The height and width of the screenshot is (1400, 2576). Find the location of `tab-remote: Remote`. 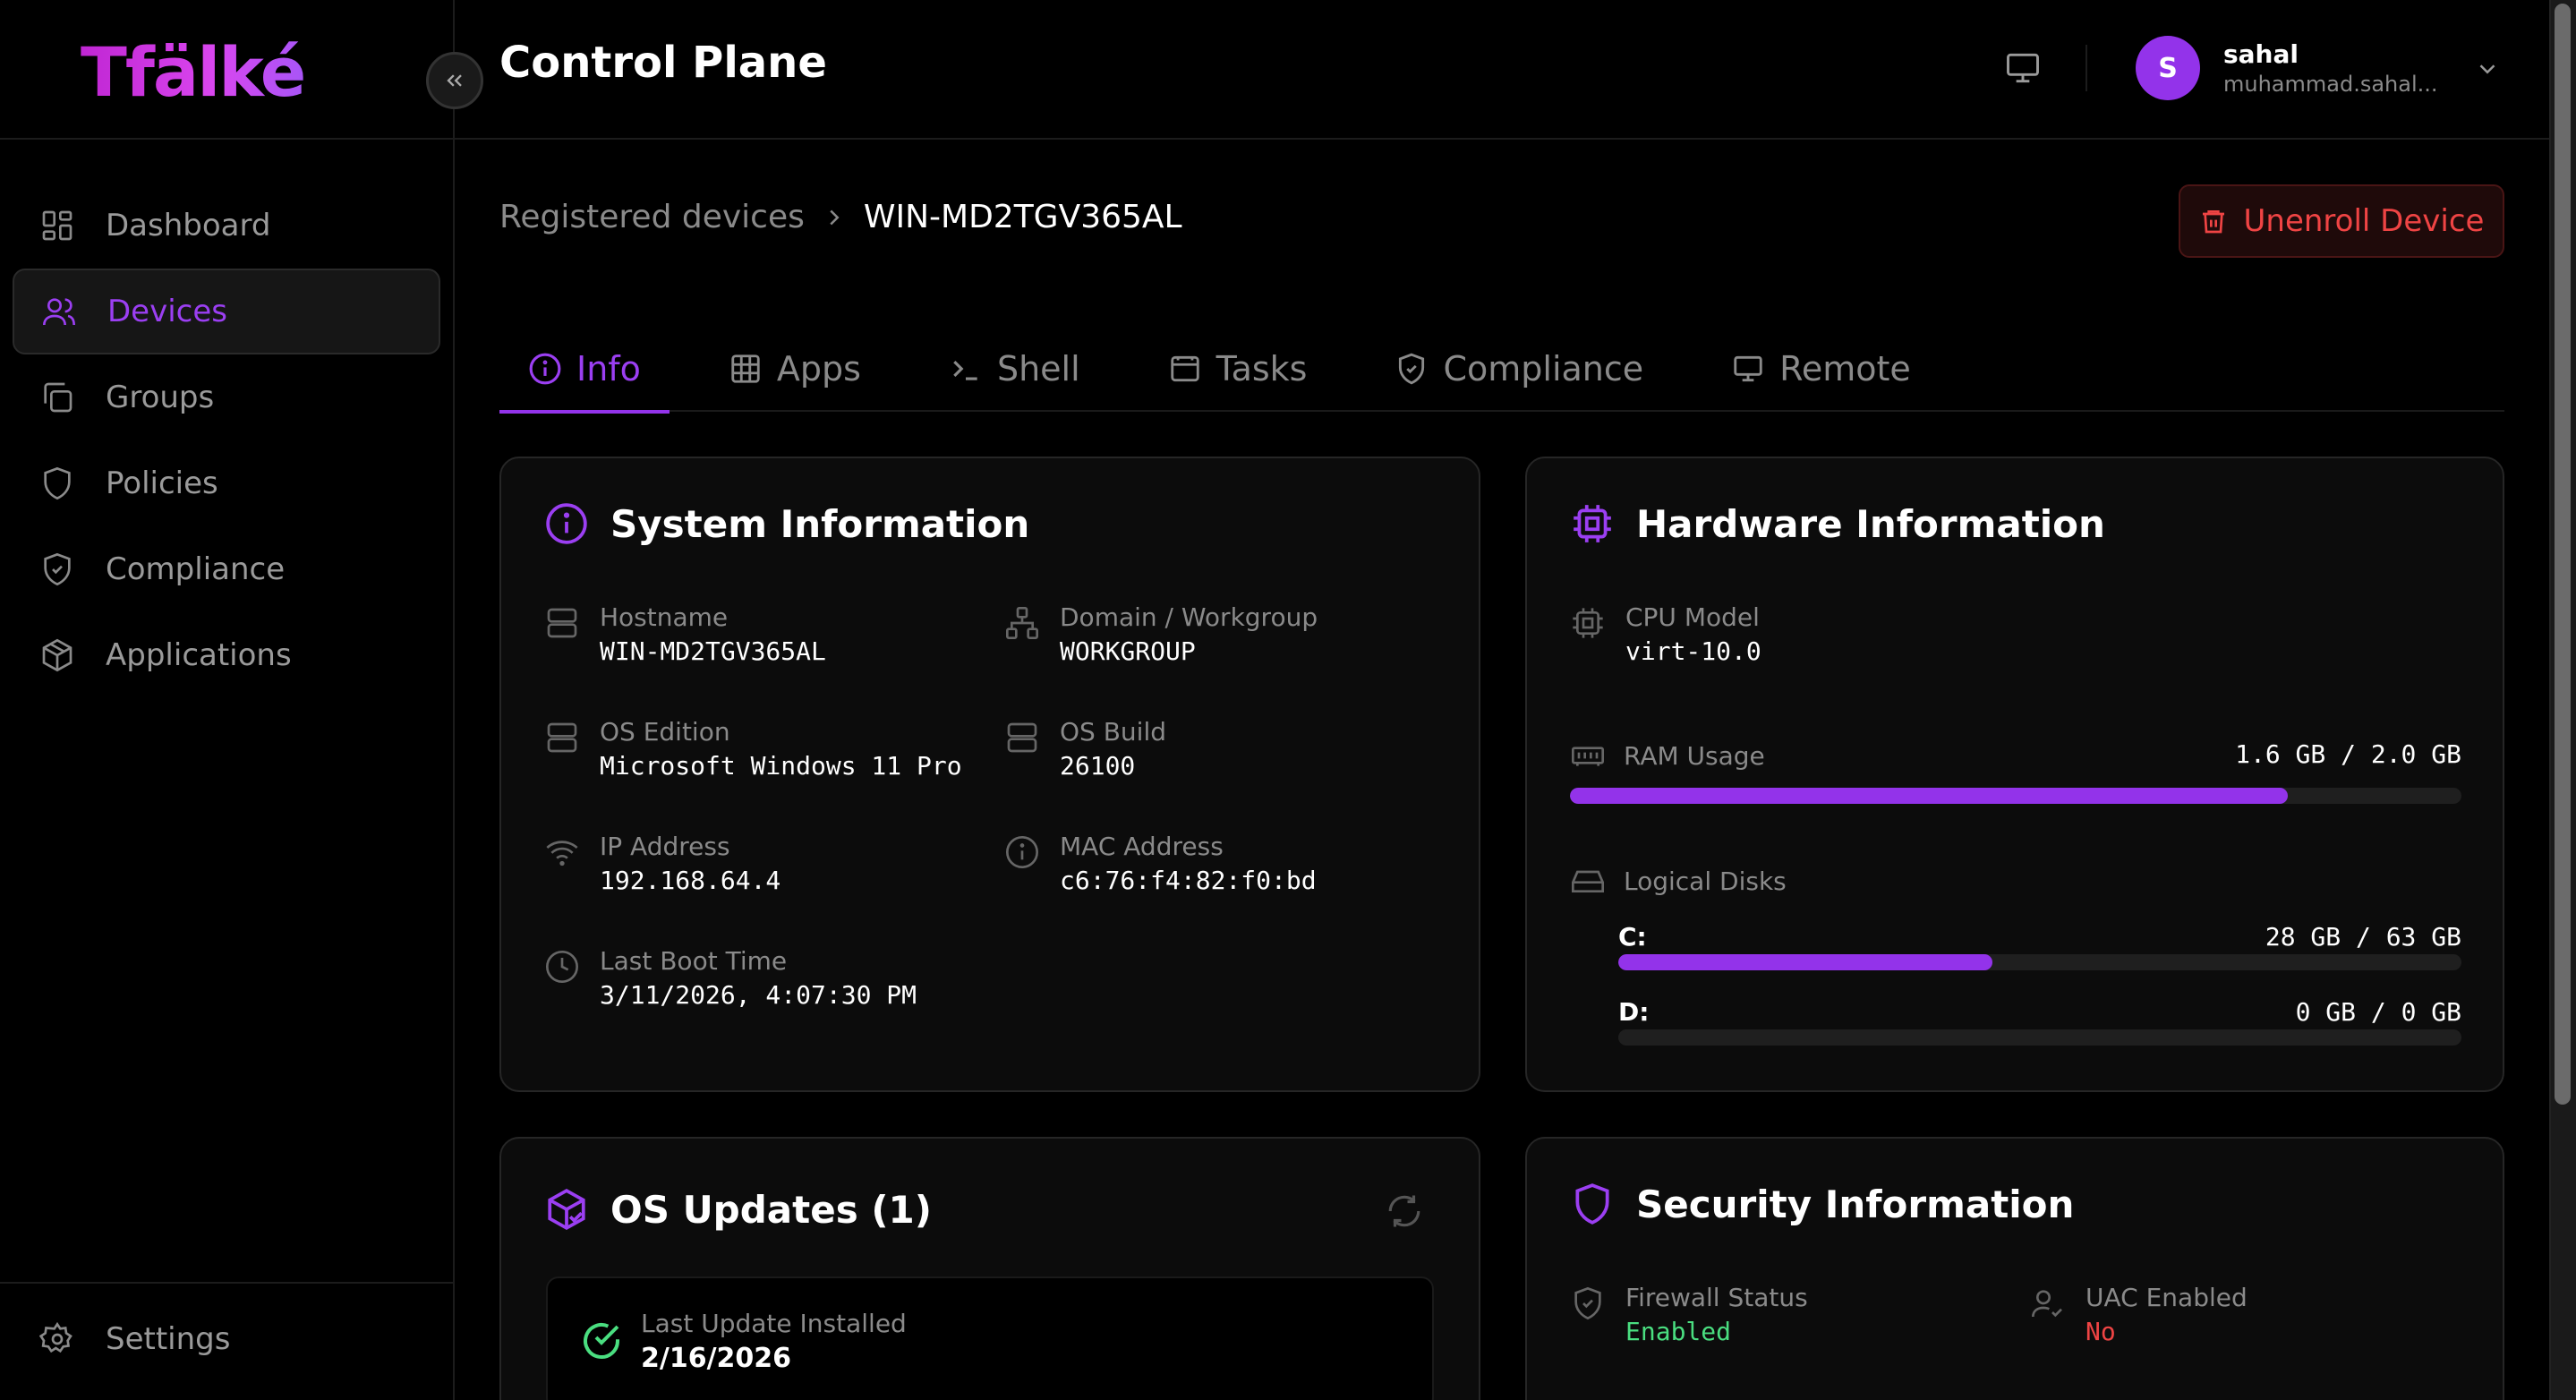

tab-remote: Remote is located at coordinates (1821, 369).